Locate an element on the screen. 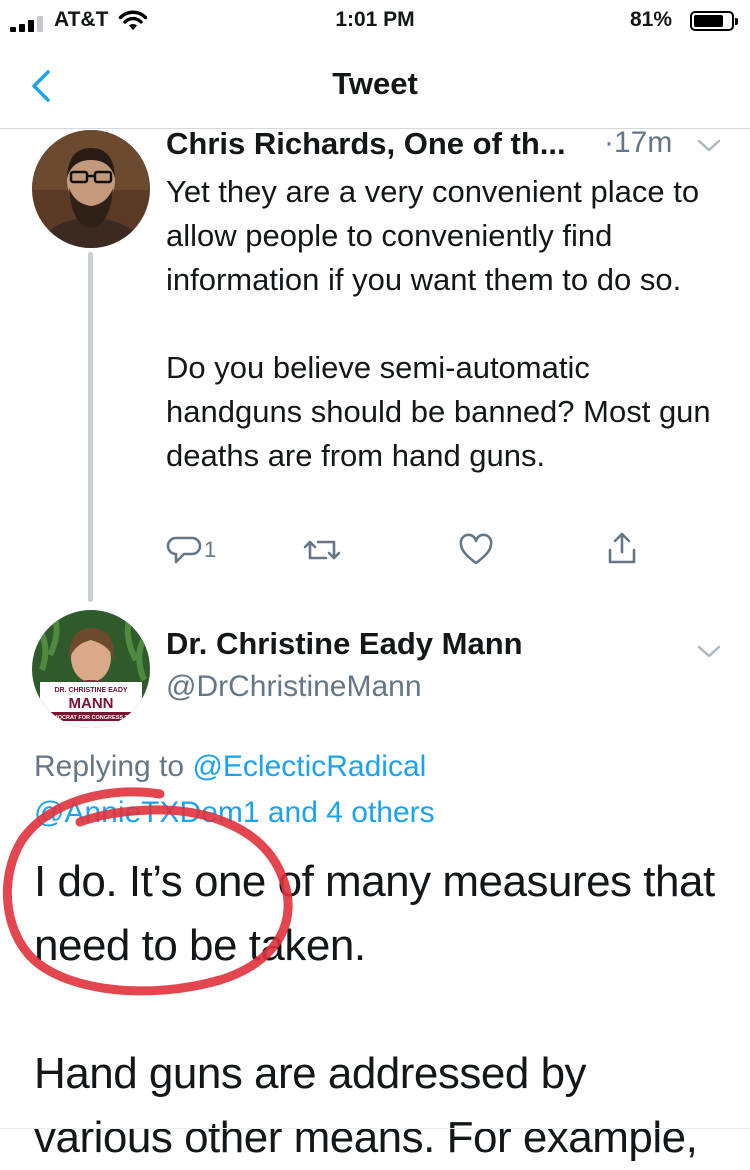 This screenshot has width=750, height=1170. retweet-icon is located at coordinates (322, 550).